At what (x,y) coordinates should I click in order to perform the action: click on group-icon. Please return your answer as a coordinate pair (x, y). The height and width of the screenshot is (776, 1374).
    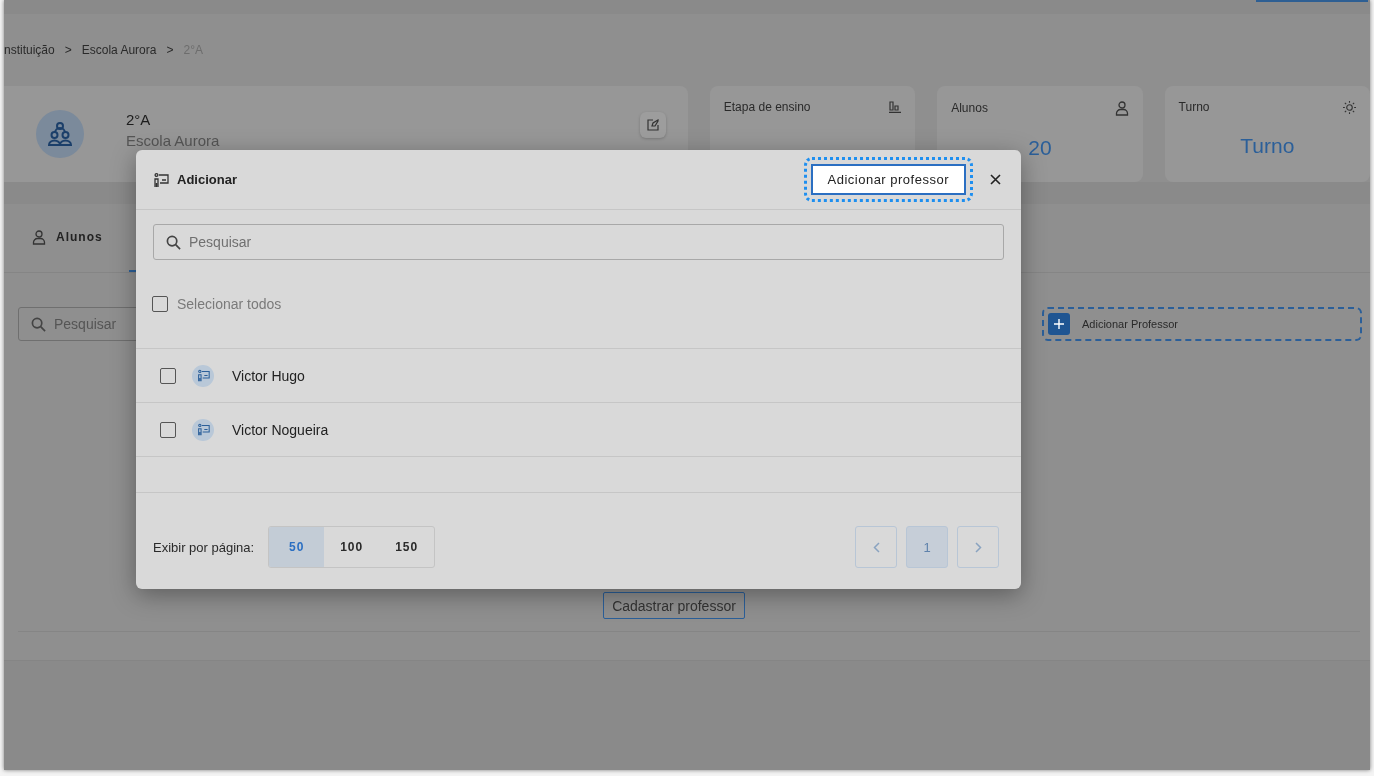
    Looking at the image, I should click on (60, 134).